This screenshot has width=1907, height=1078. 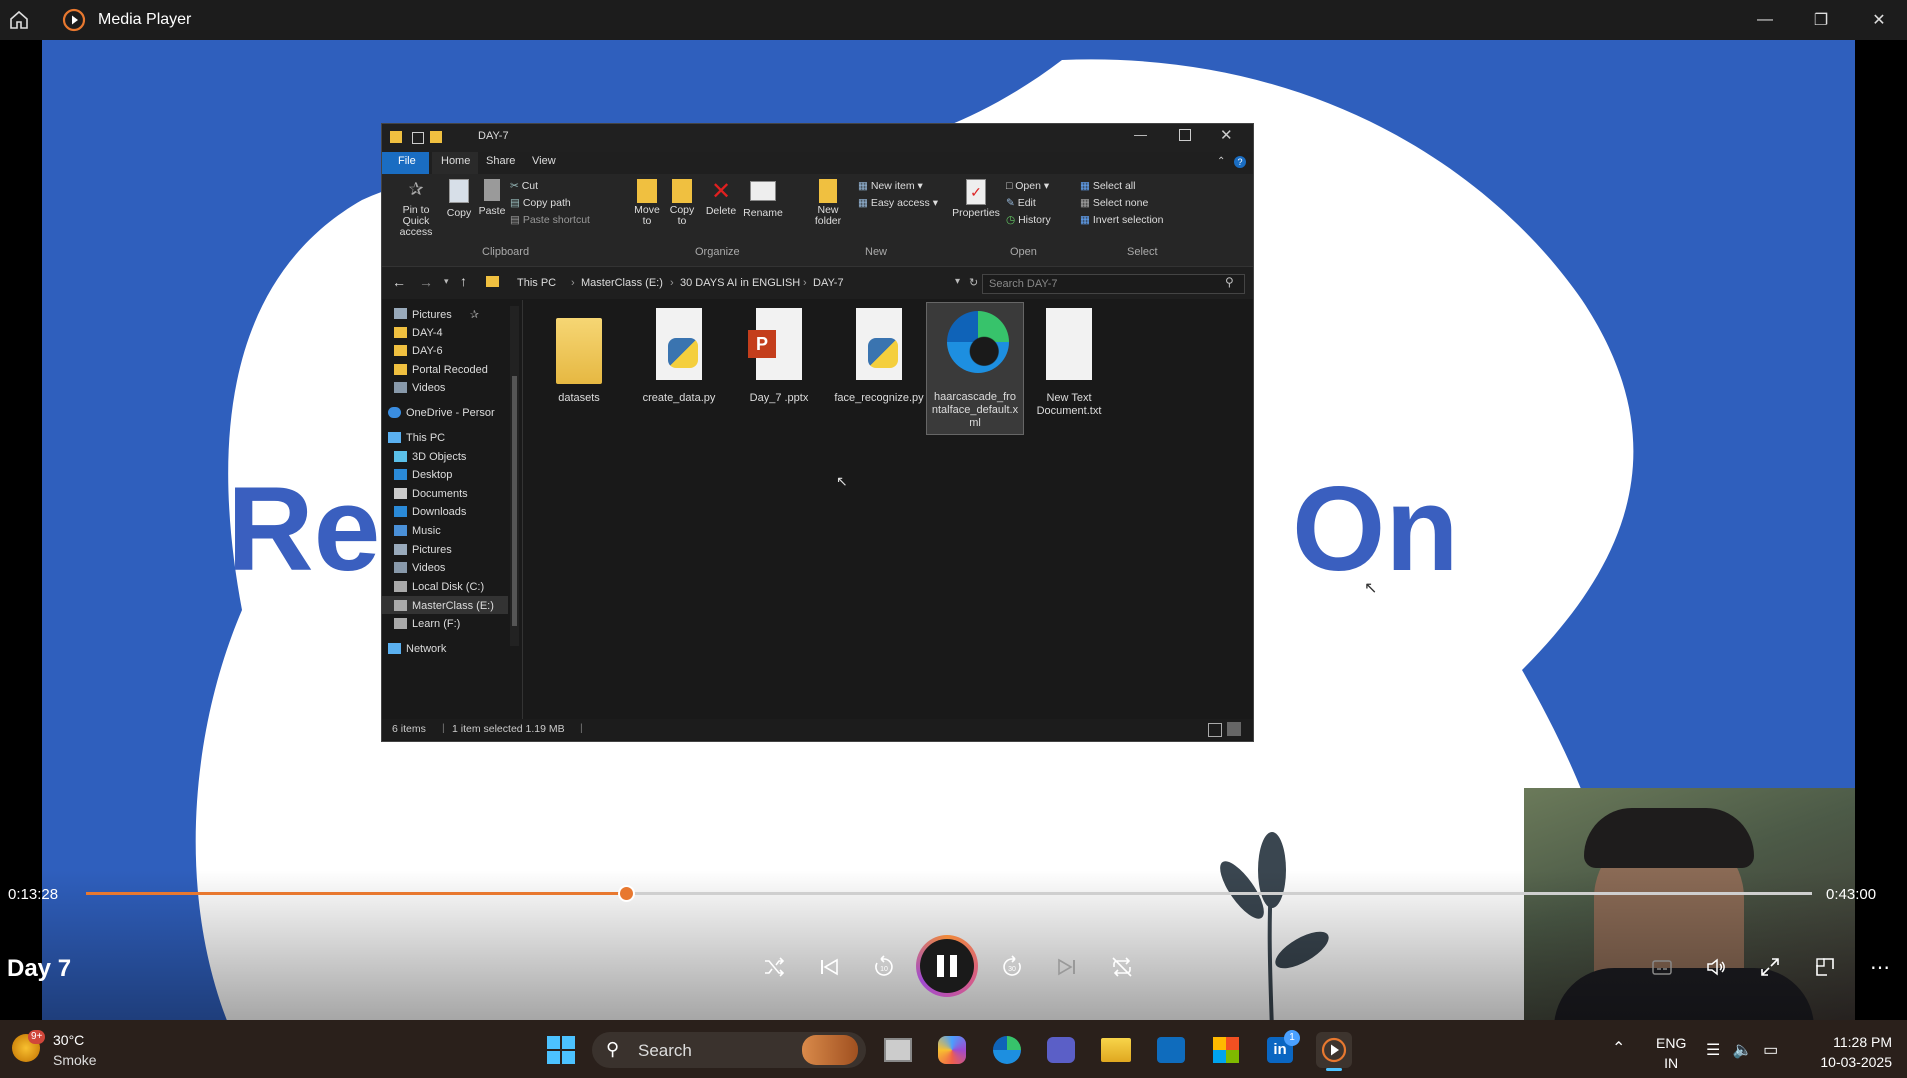 What do you see at coordinates (524, 186) in the screenshot?
I see `cut-button: ✂ Cut` at bounding box center [524, 186].